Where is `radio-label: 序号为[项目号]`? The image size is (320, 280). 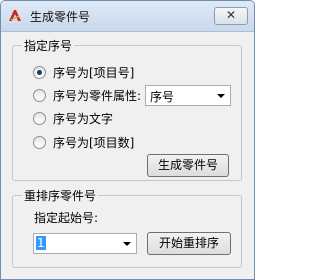 radio-label: 序号为[项目号] is located at coordinates (93, 72).